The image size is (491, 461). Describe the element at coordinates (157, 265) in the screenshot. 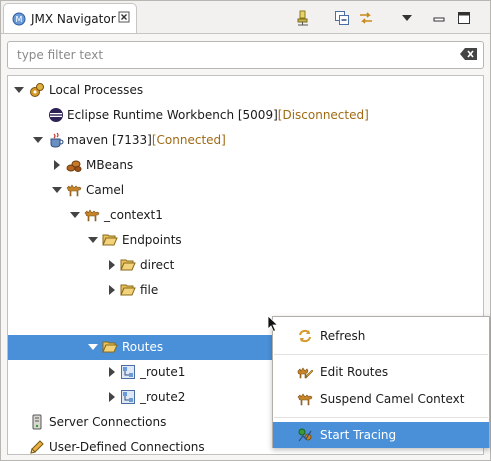

I see `tree-item-label: direct` at that location.